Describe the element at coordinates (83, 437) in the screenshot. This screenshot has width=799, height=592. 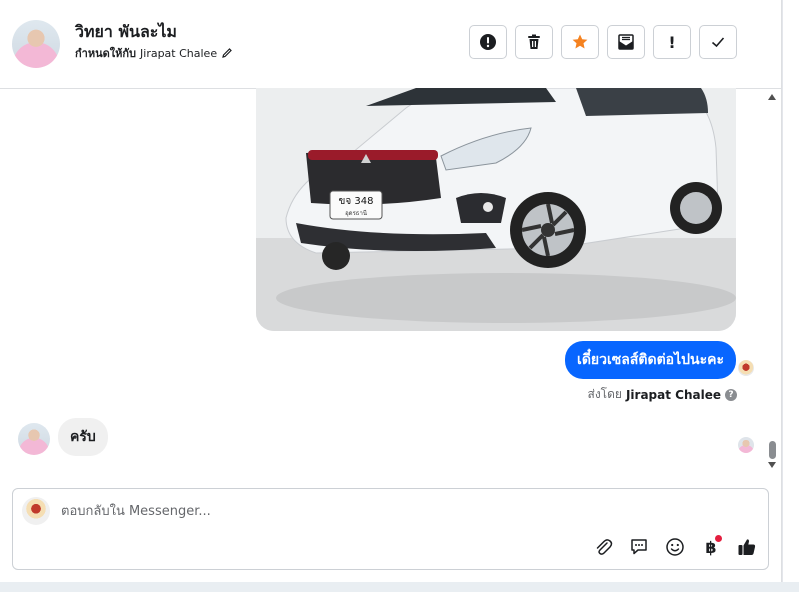
I see `received-message-bubble: ครับ` at that location.